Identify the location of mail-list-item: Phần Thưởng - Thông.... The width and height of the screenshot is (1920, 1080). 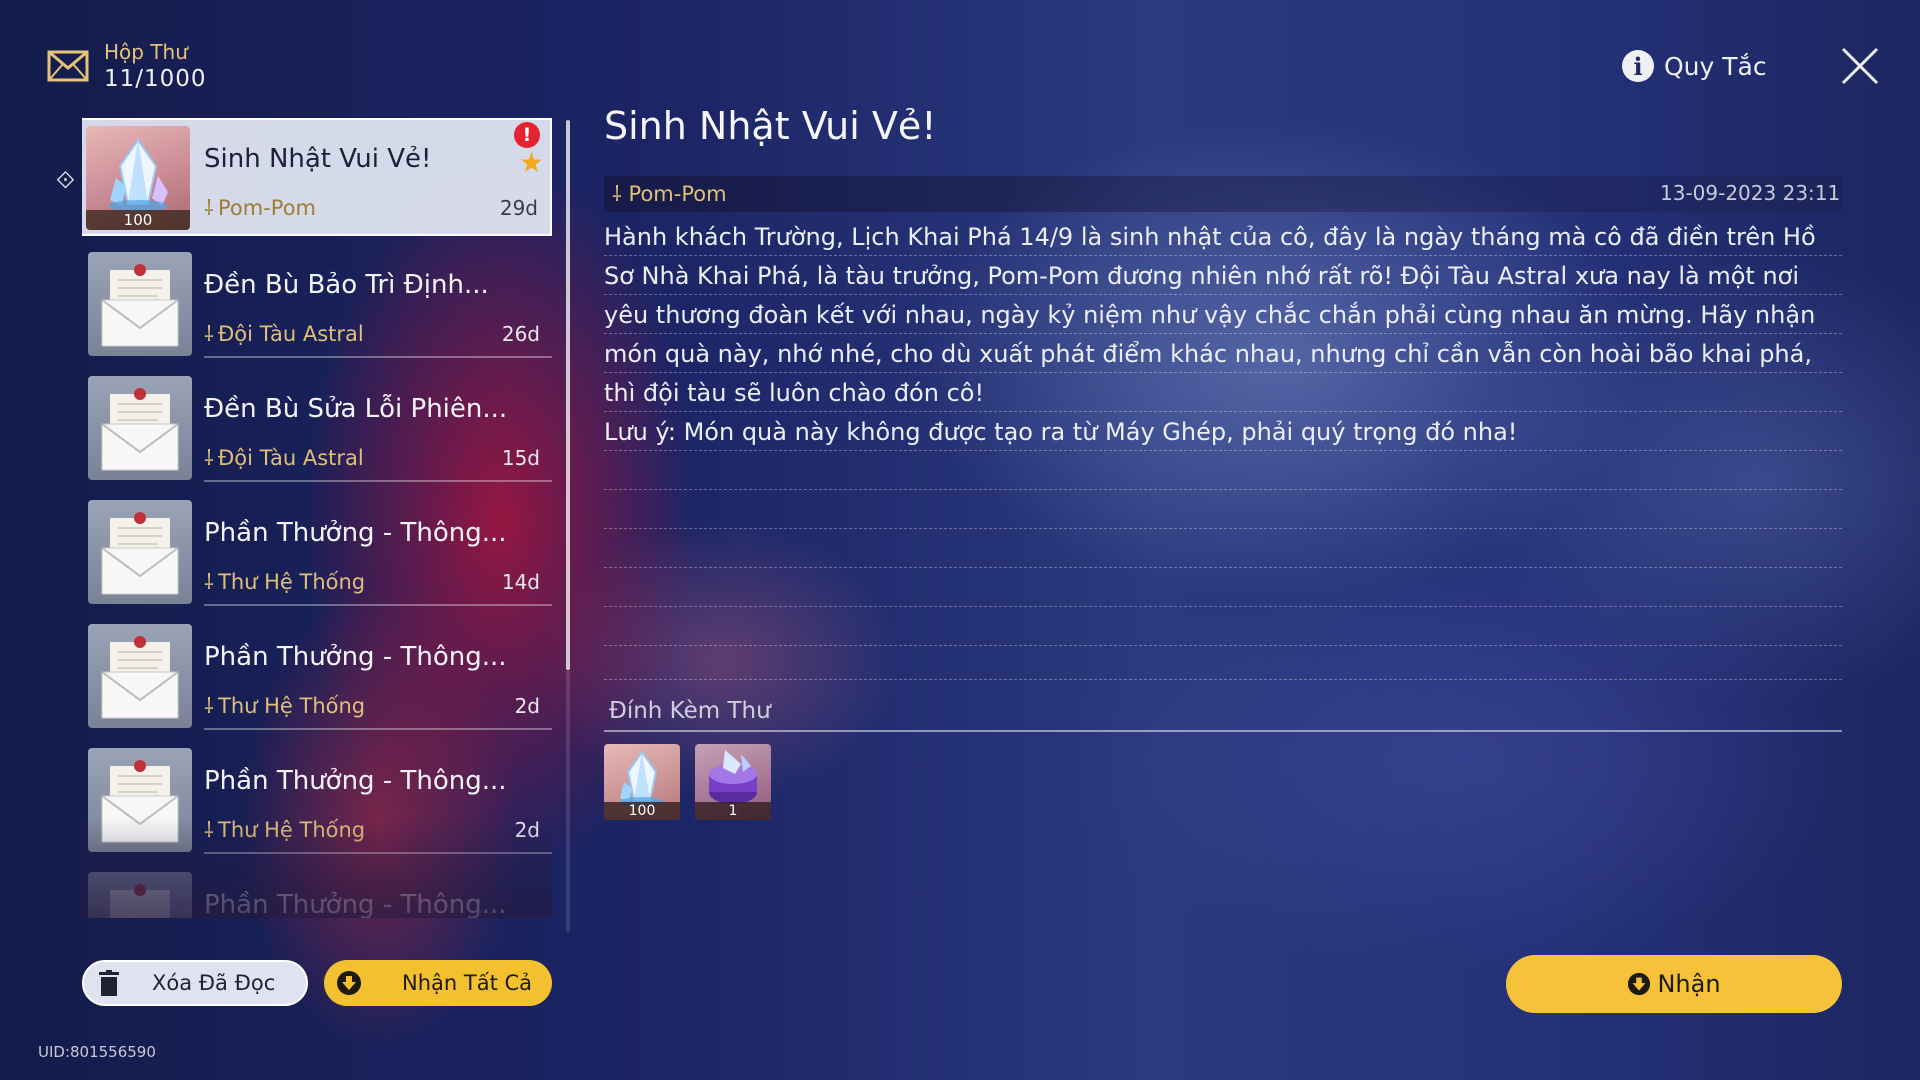
(317, 890).